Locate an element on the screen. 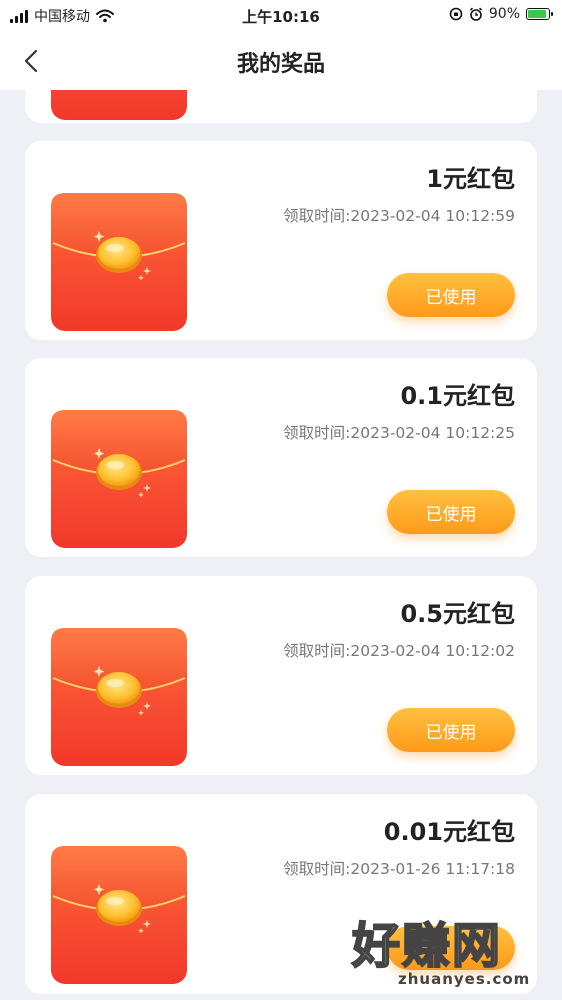 This screenshot has height=1000, width=562. watermark: 好赚网 zhuanyes.com is located at coordinates (447, 952).